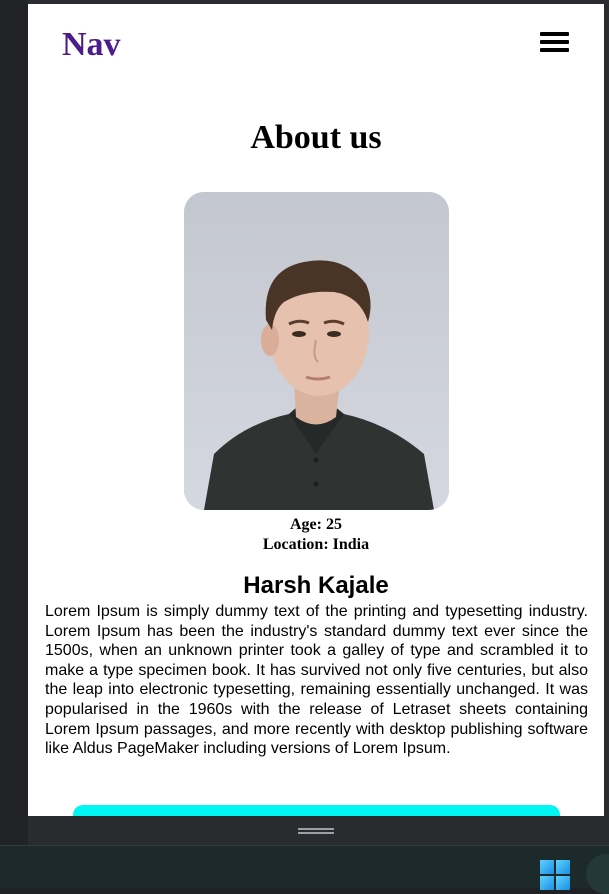  I want to click on windows-start-icon, so click(555, 875).